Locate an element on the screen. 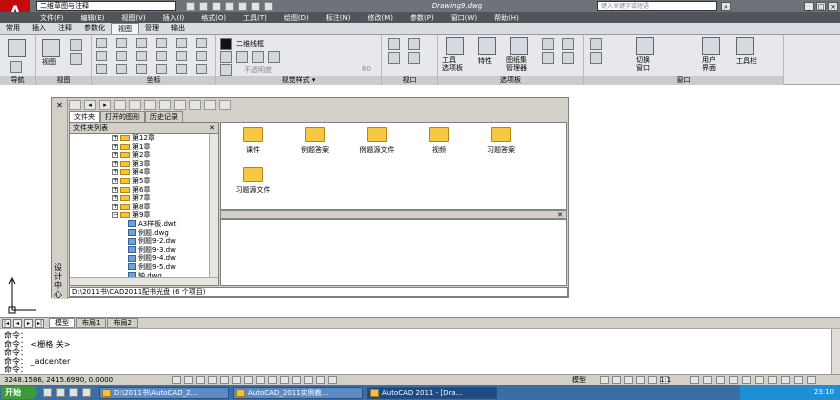 This screenshot has width=840, height=400. lighting-icon is located at coordinates (274, 57).